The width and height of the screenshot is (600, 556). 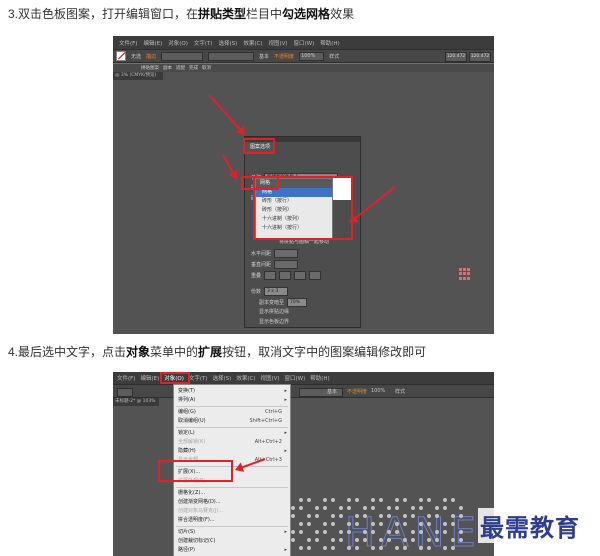 What do you see at coordinates (297, 302) in the screenshot?
I see `dim-copies-field: 70%` at bounding box center [297, 302].